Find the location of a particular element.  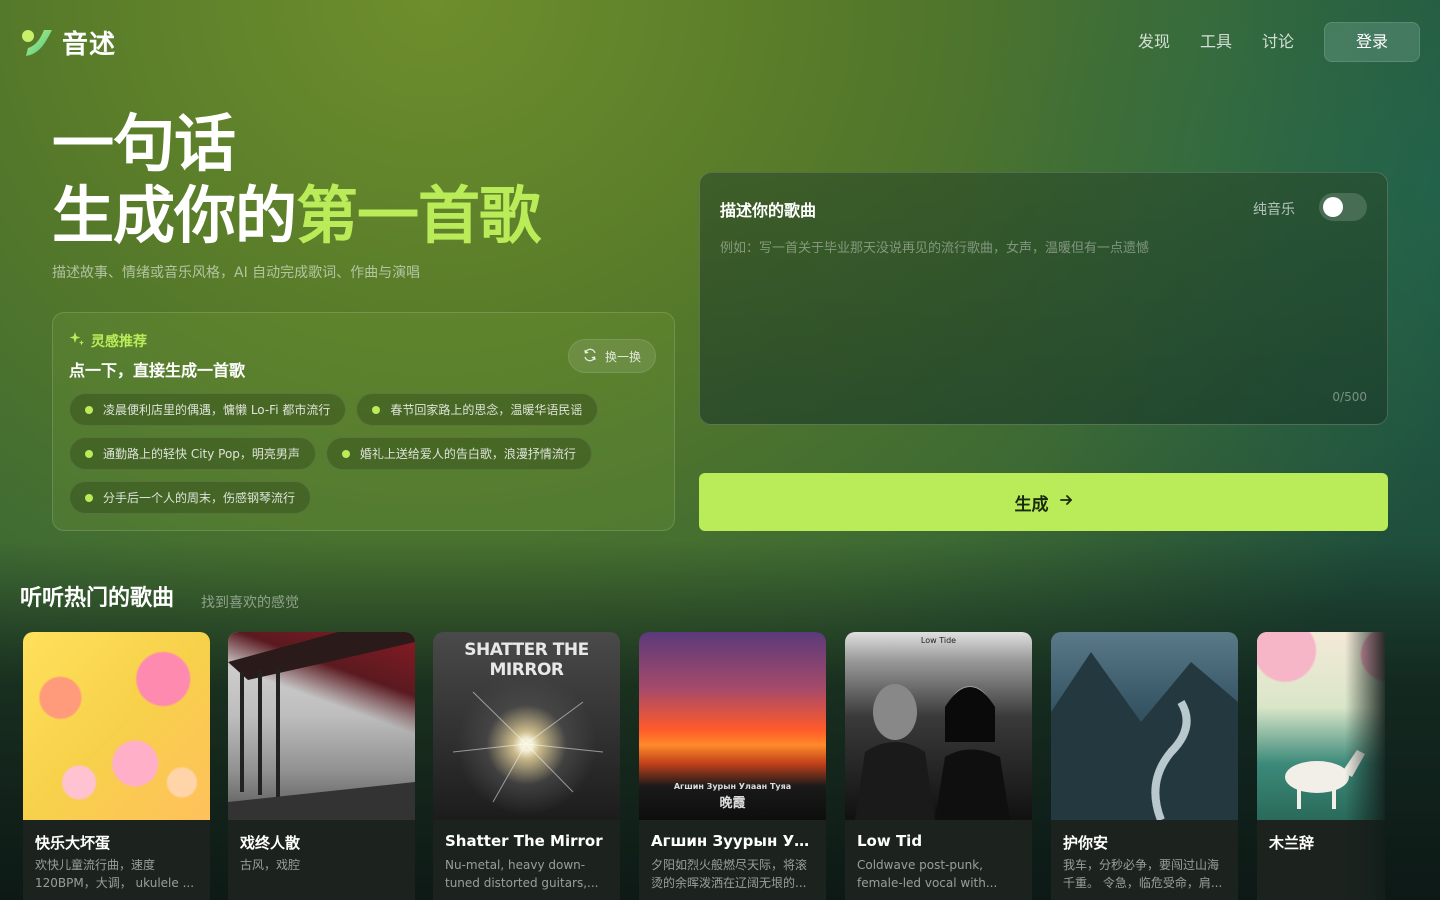

inspiration-chip: 凌晨便利店里的偶遇，慵懒 Lo-Fi 都市流行 is located at coordinates (208, 409).